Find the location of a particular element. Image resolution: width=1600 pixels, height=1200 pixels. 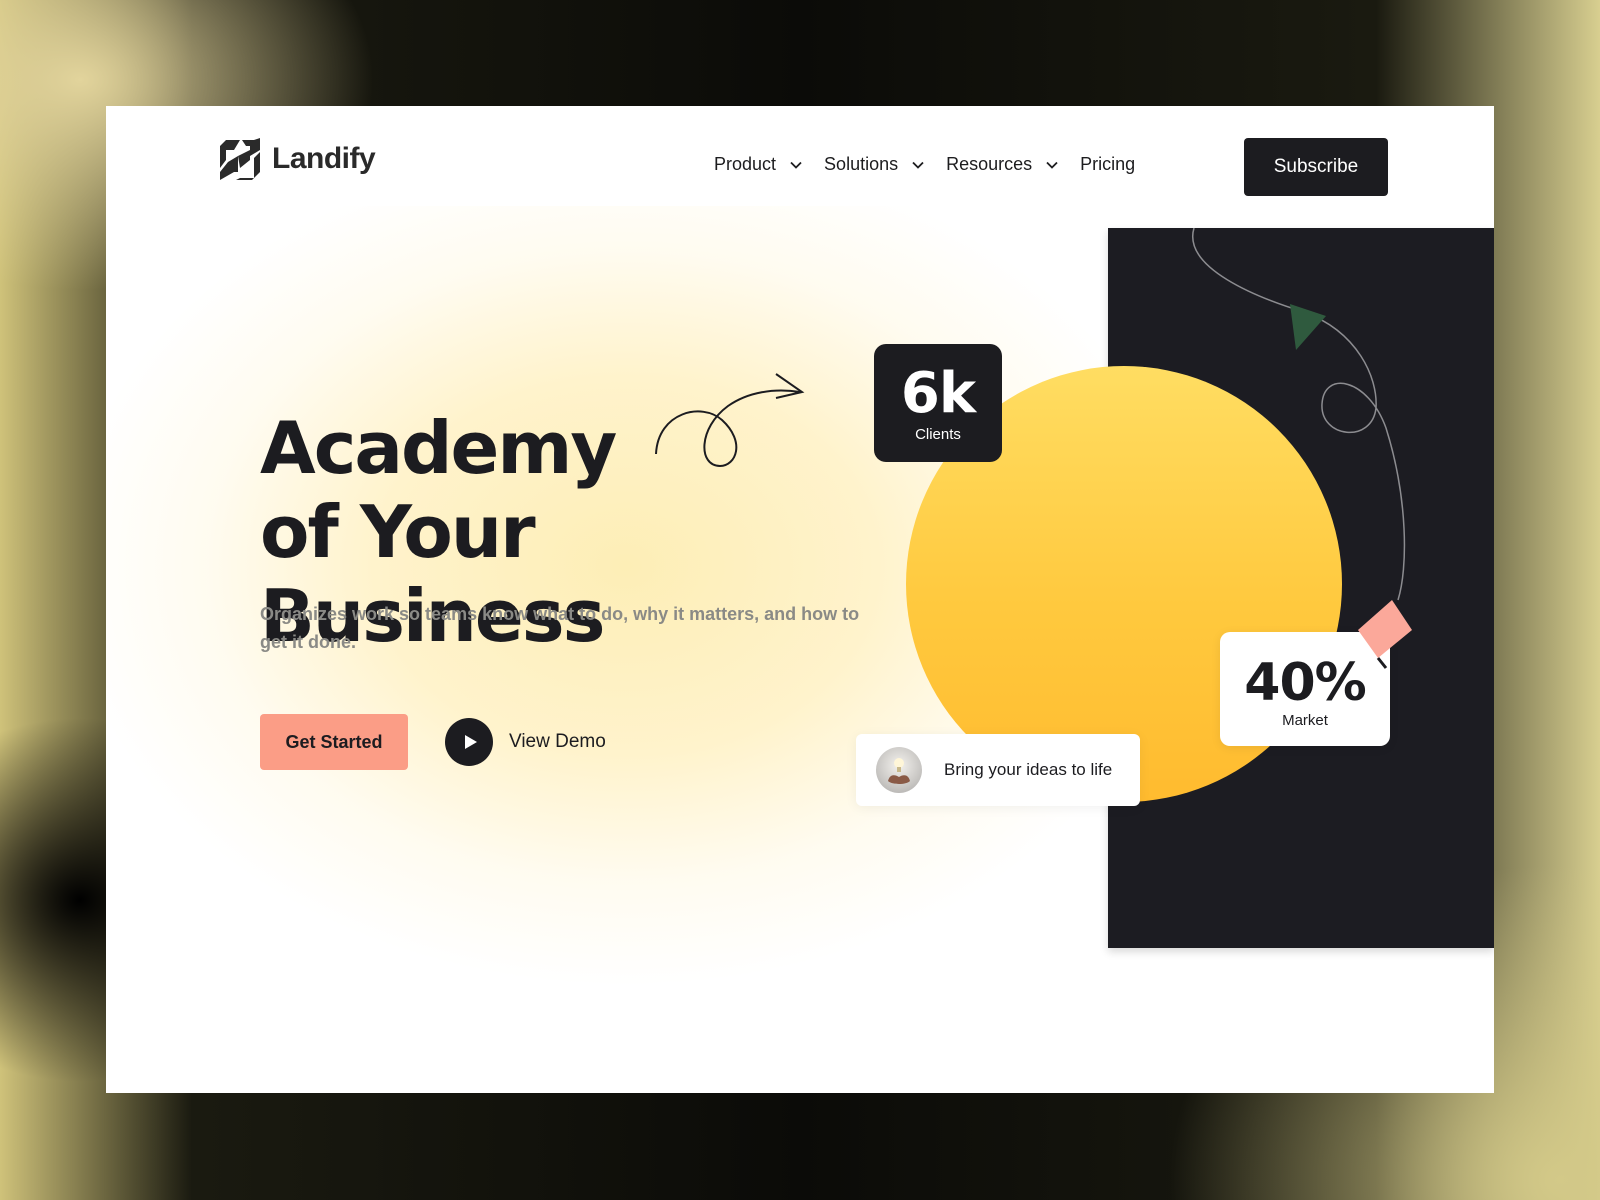

main-nav: Product Solutions Resources Pricing is located at coordinates (924, 164).